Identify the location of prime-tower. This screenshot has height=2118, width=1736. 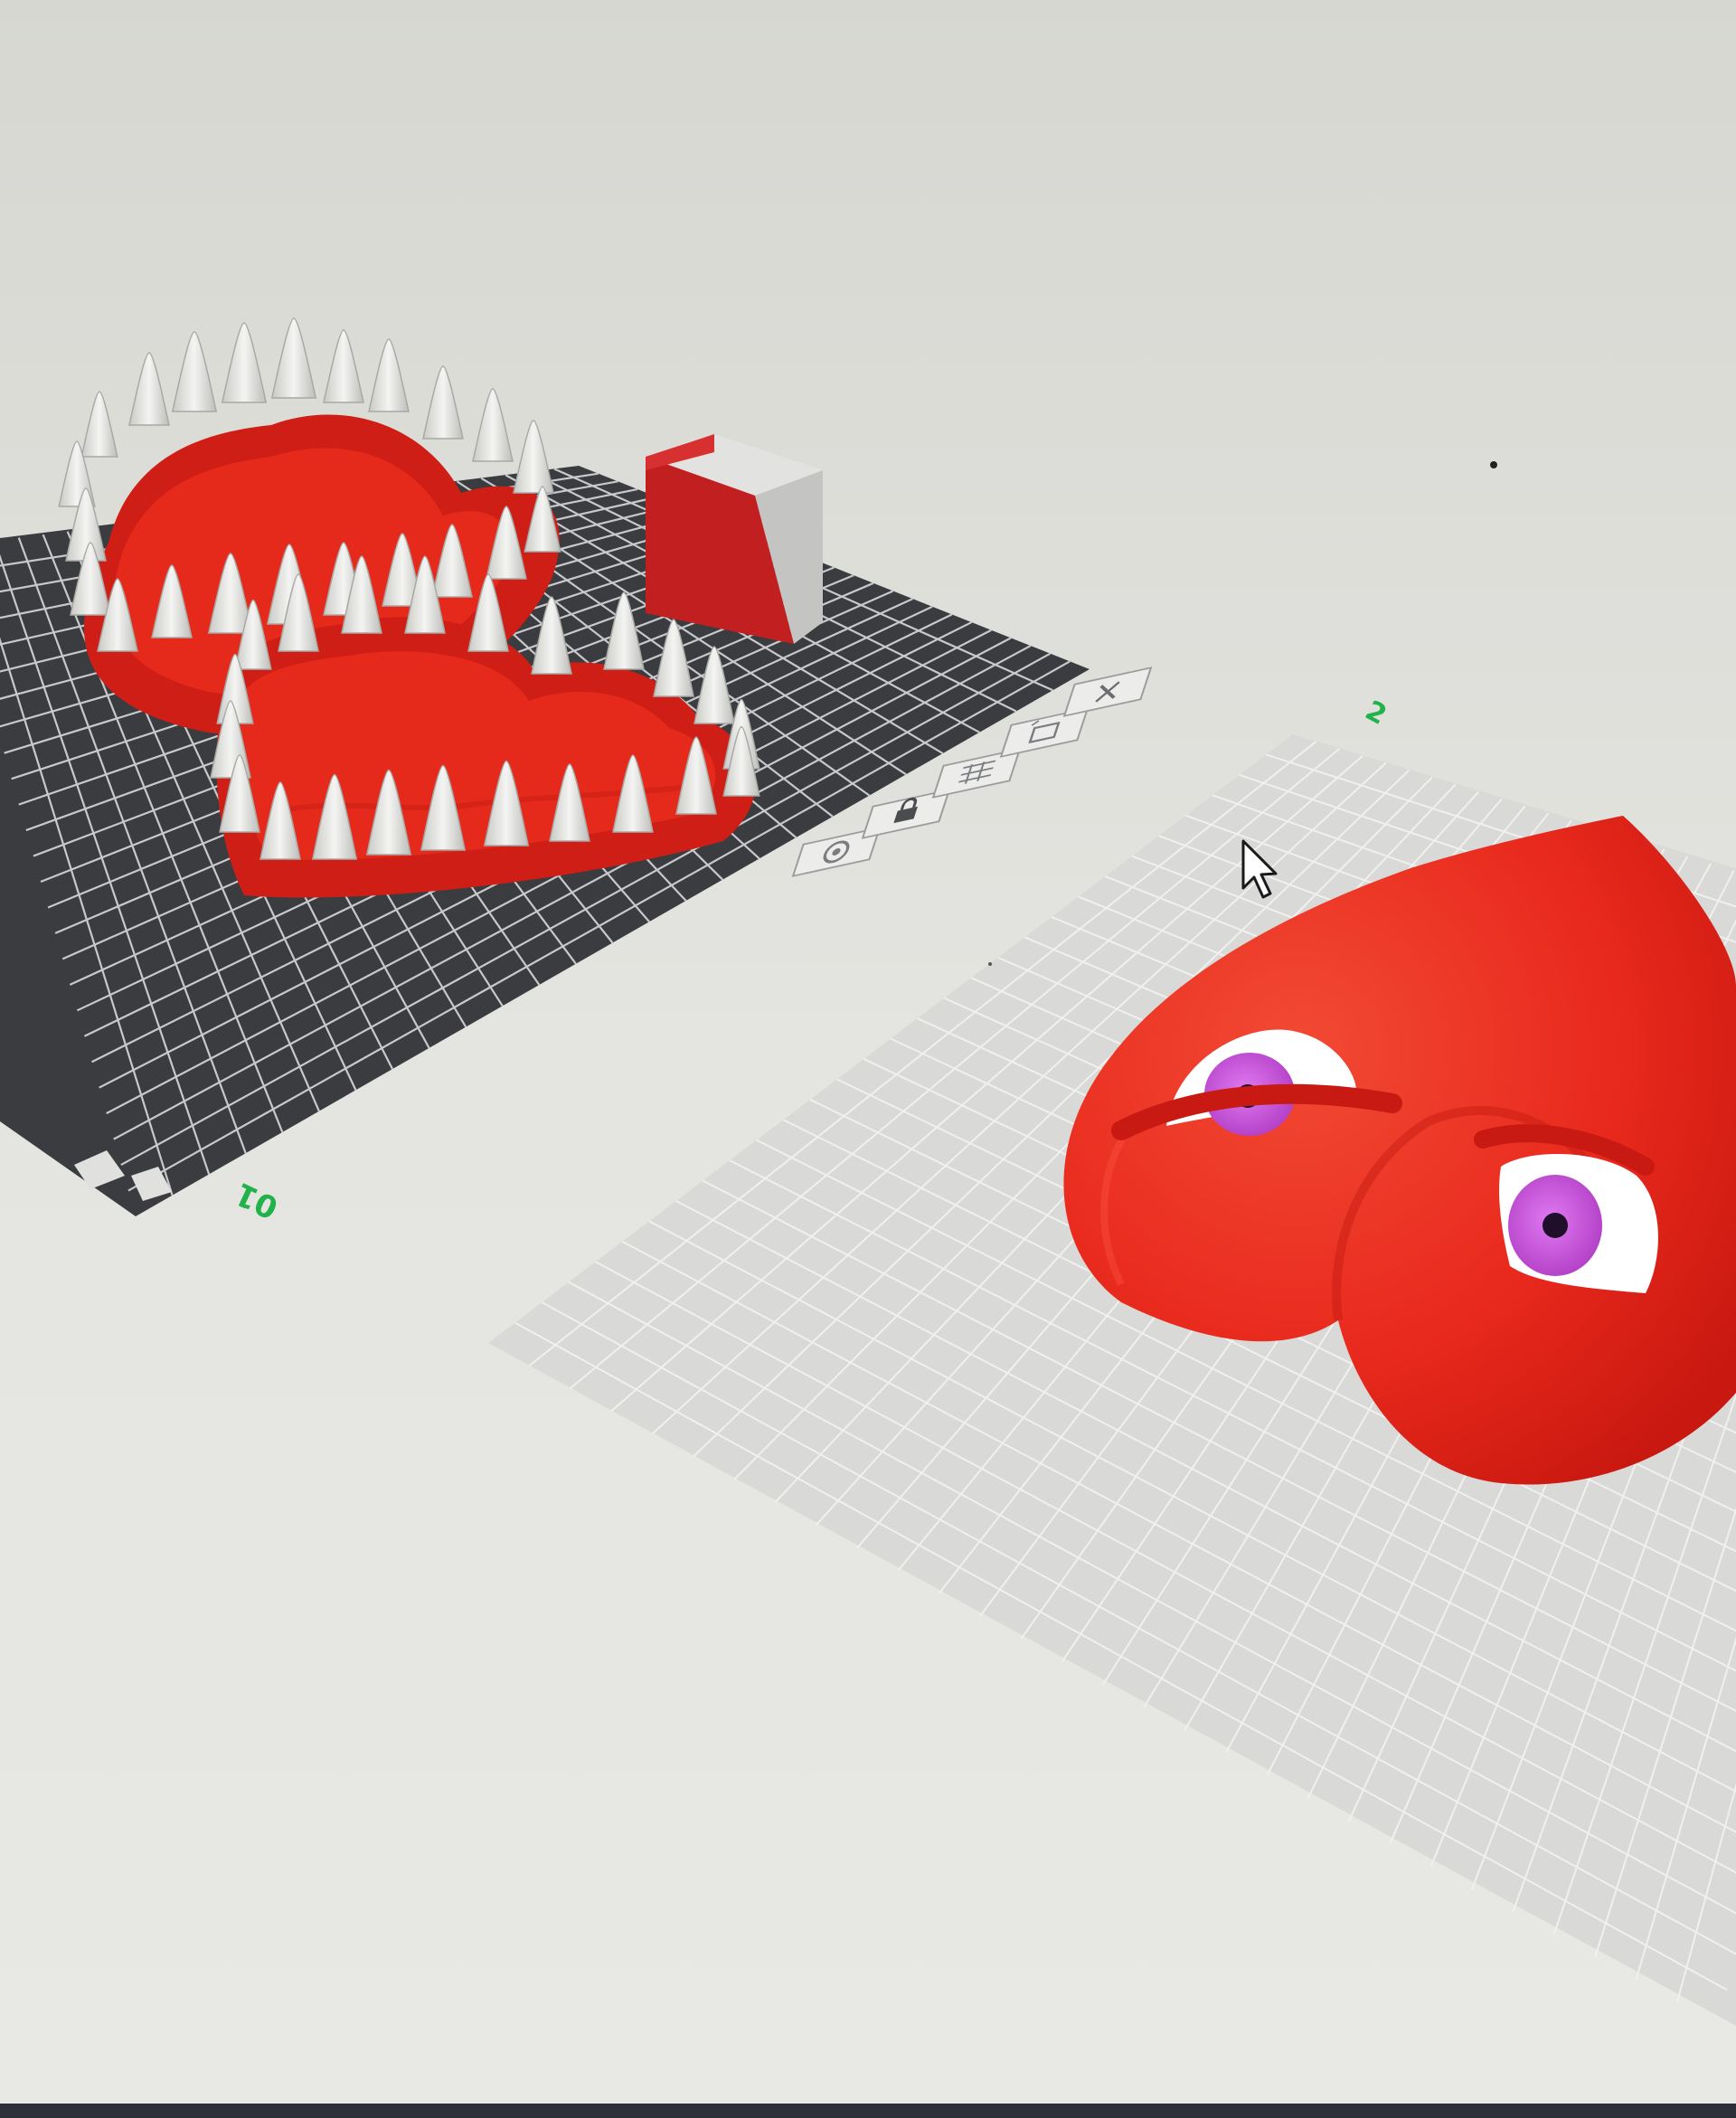
(735, 539).